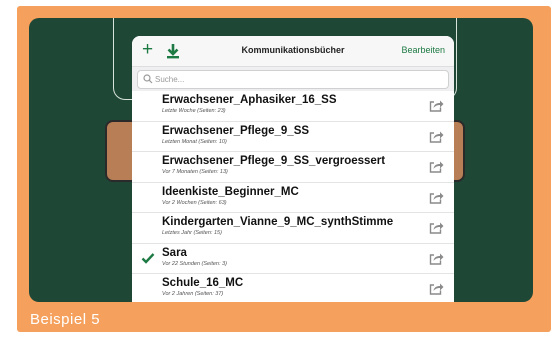  I want to click on book-name: Erwachsener_Pflege_9_SS, so click(236, 130).